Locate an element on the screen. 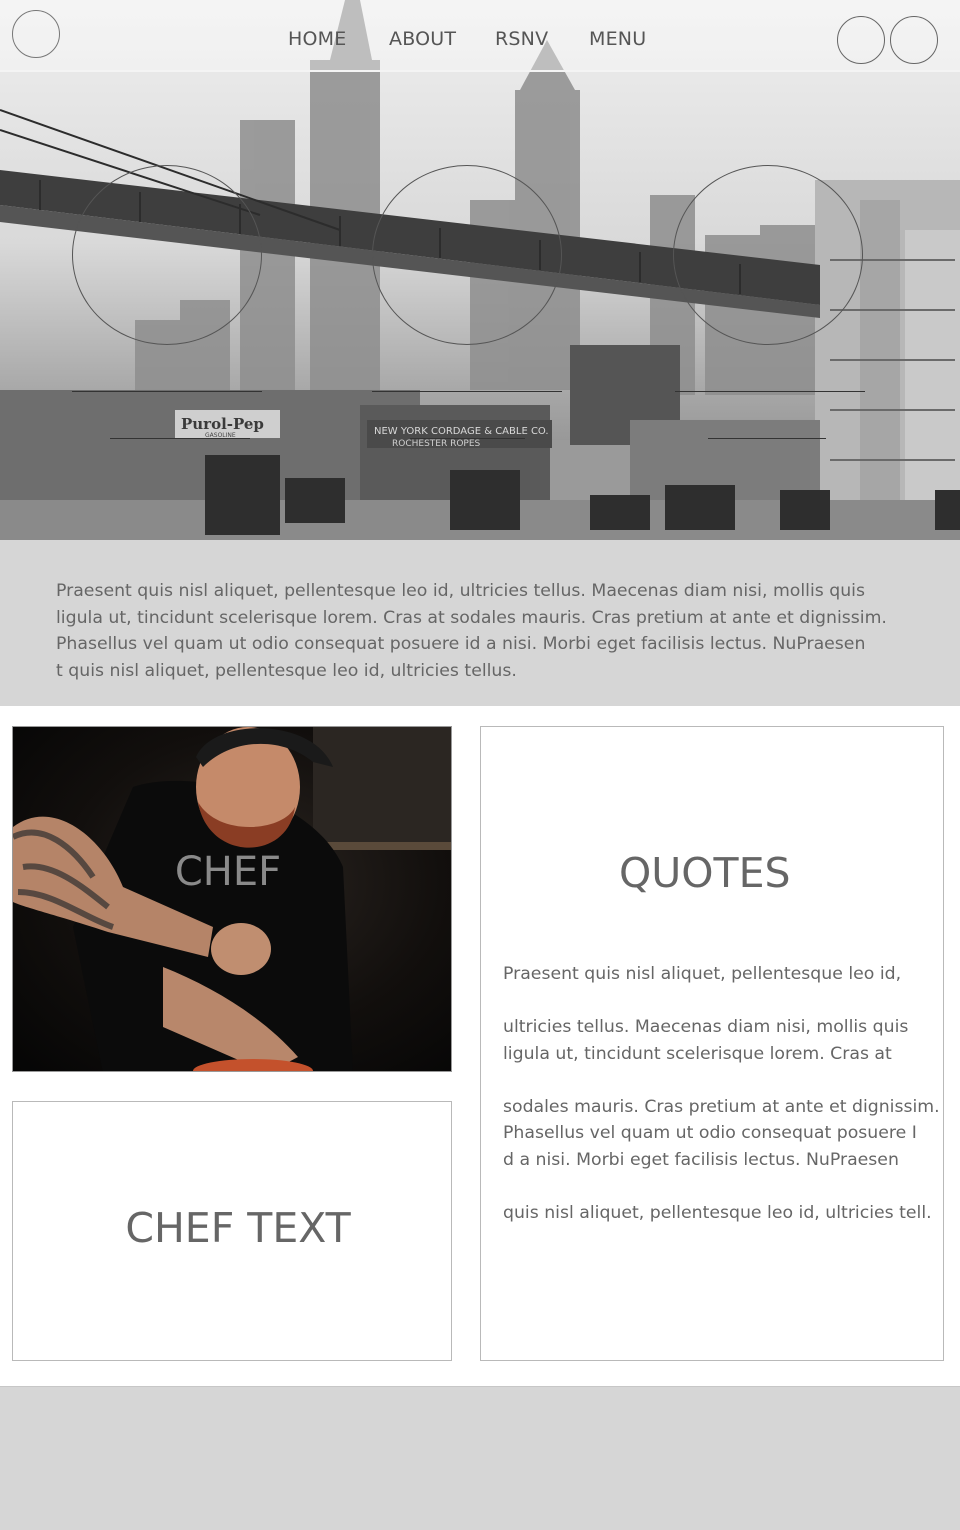 The image size is (960, 1530). feature-2-sub-line is located at coordinates (467, 438).